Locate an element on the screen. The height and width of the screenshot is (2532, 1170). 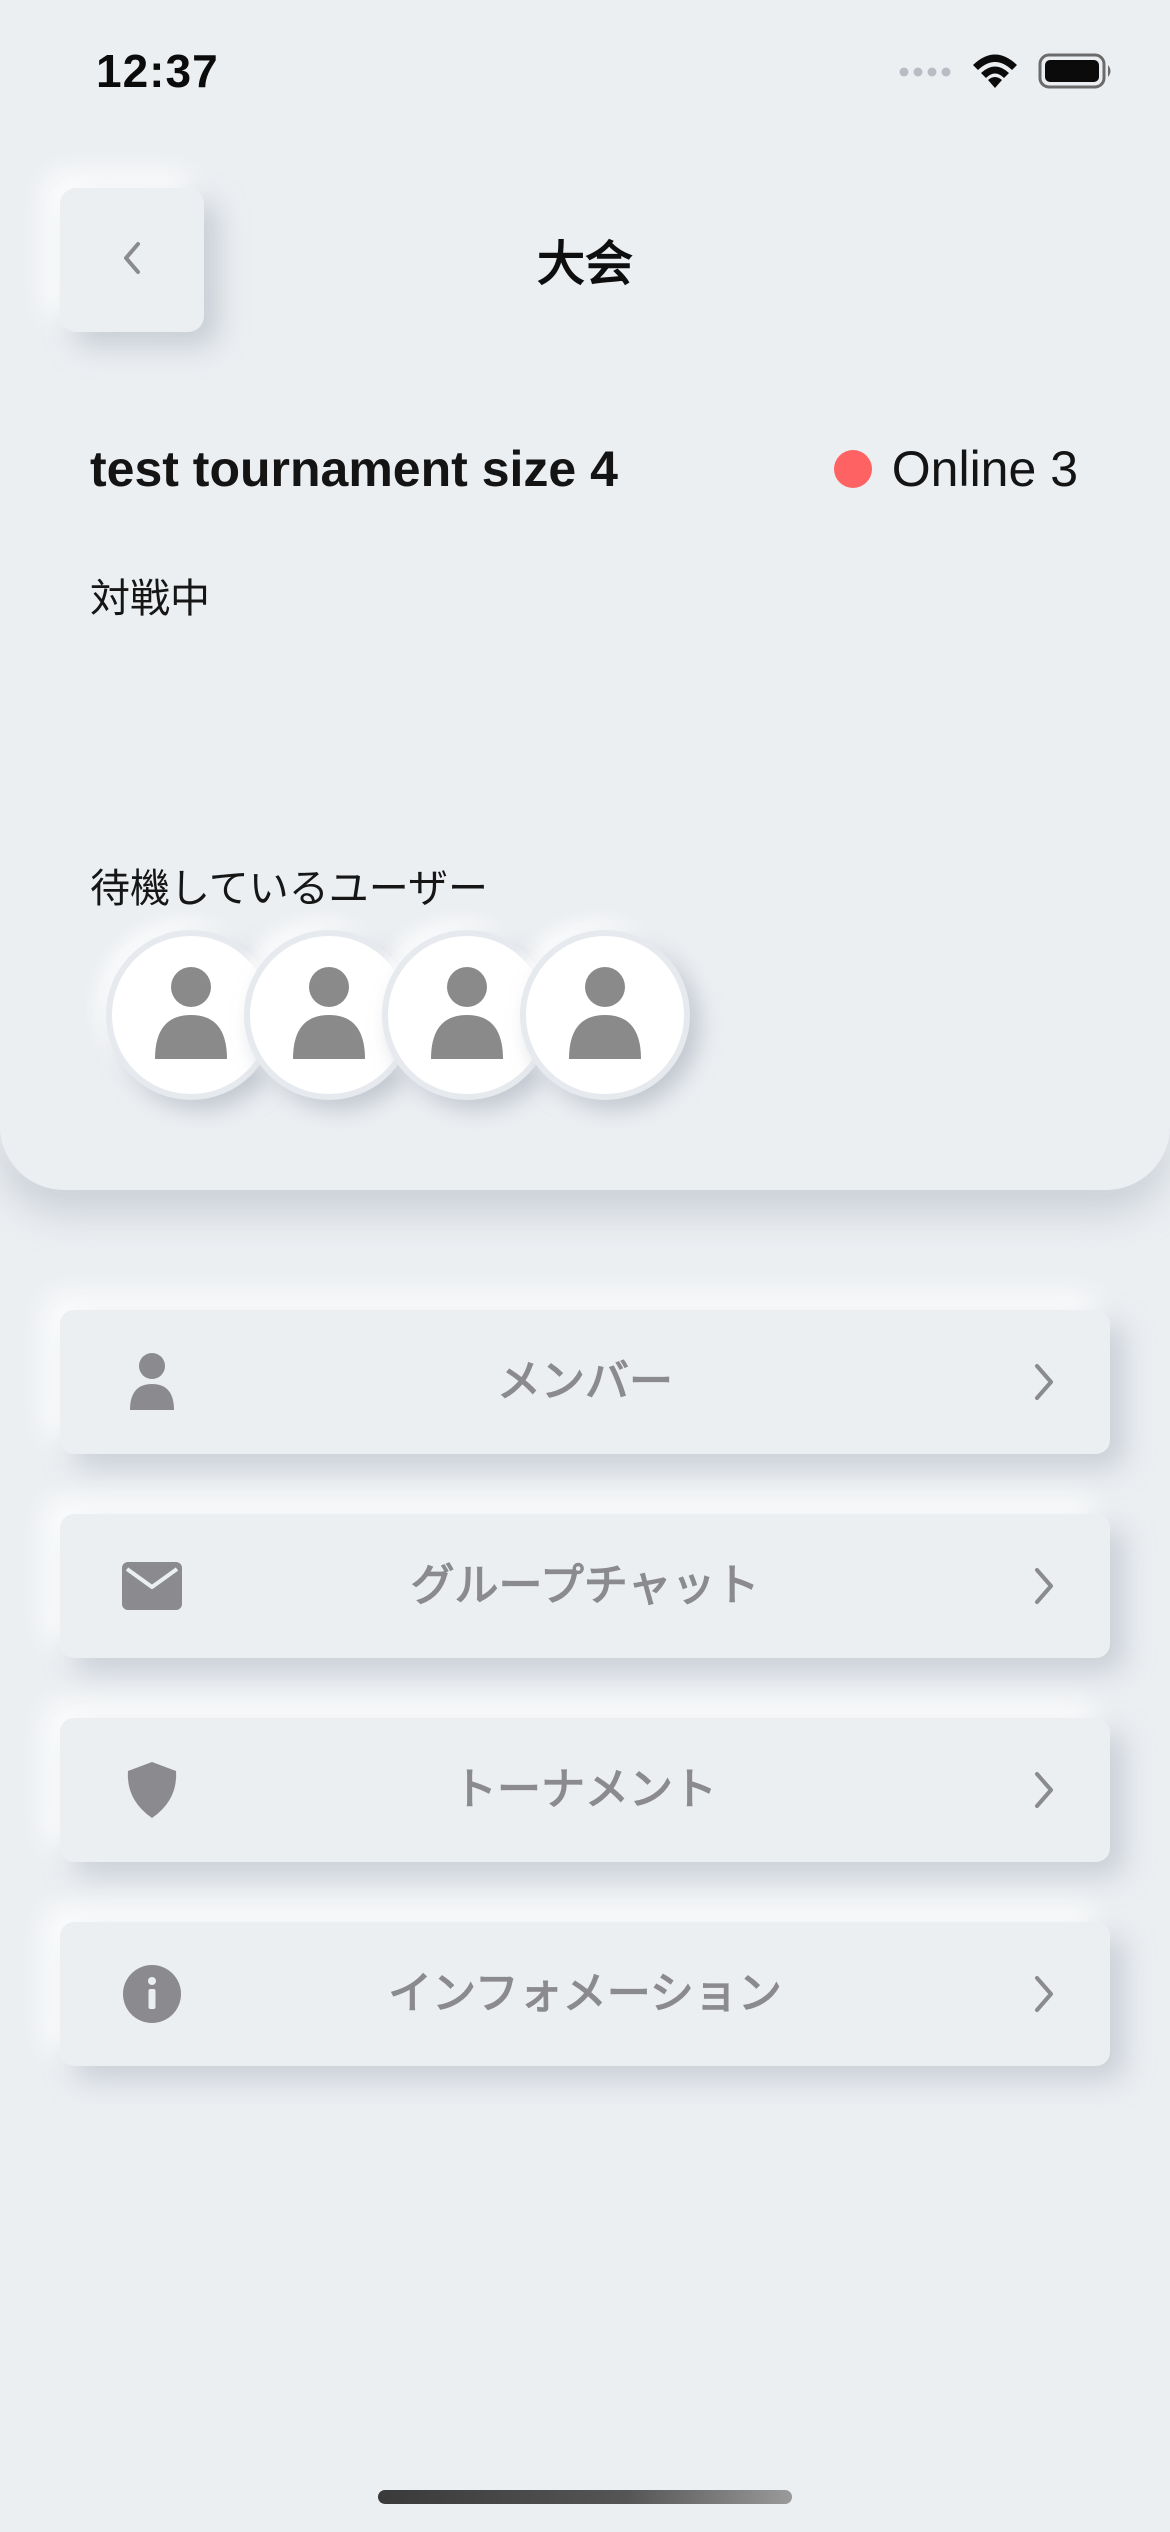
info-icon is located at coordinates (152, 1994).